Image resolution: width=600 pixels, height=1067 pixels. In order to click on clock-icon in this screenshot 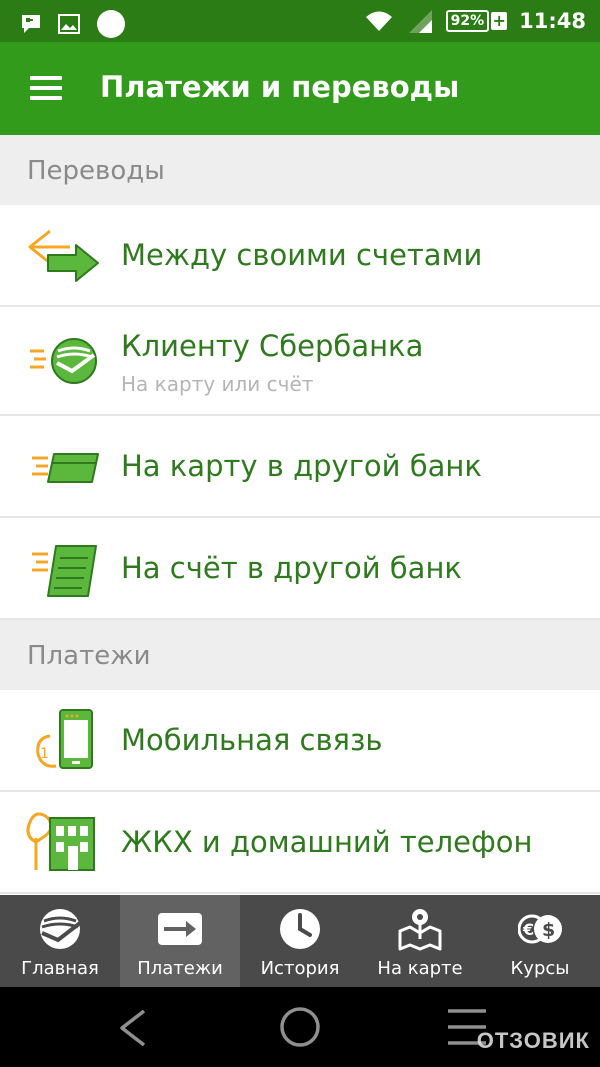, I will do `click(300, 929)`.